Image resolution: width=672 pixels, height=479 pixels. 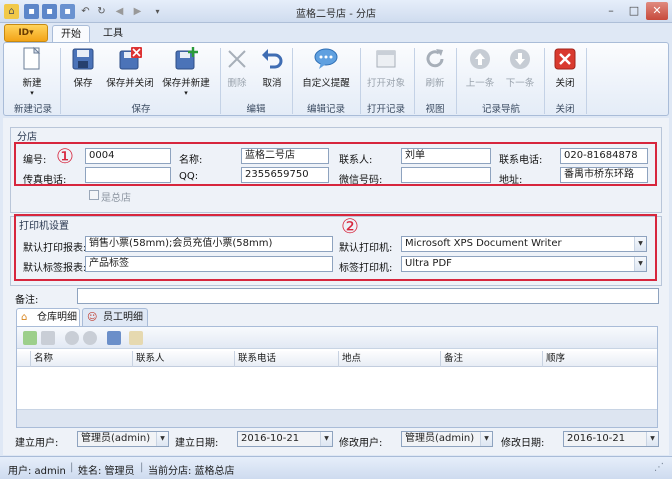 What do you see at coordinates (106, 471) in the screenshot?
I see `status-name: 姓名: 管理员` at bounding box center [106, 471].